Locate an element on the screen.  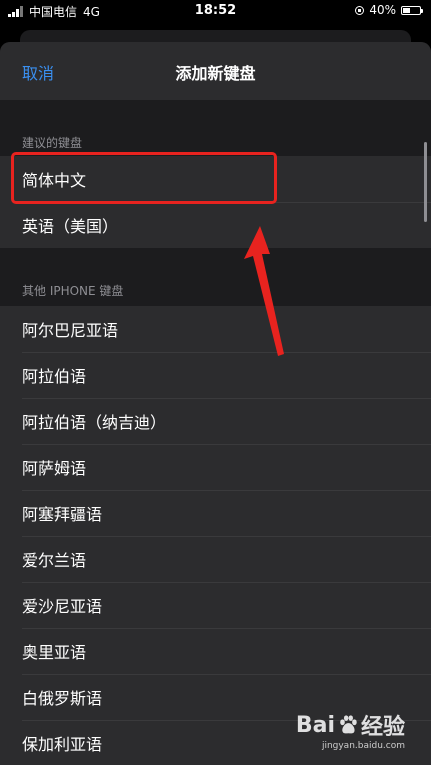
rotation-lock-icon is located at coordinates (360, 10).